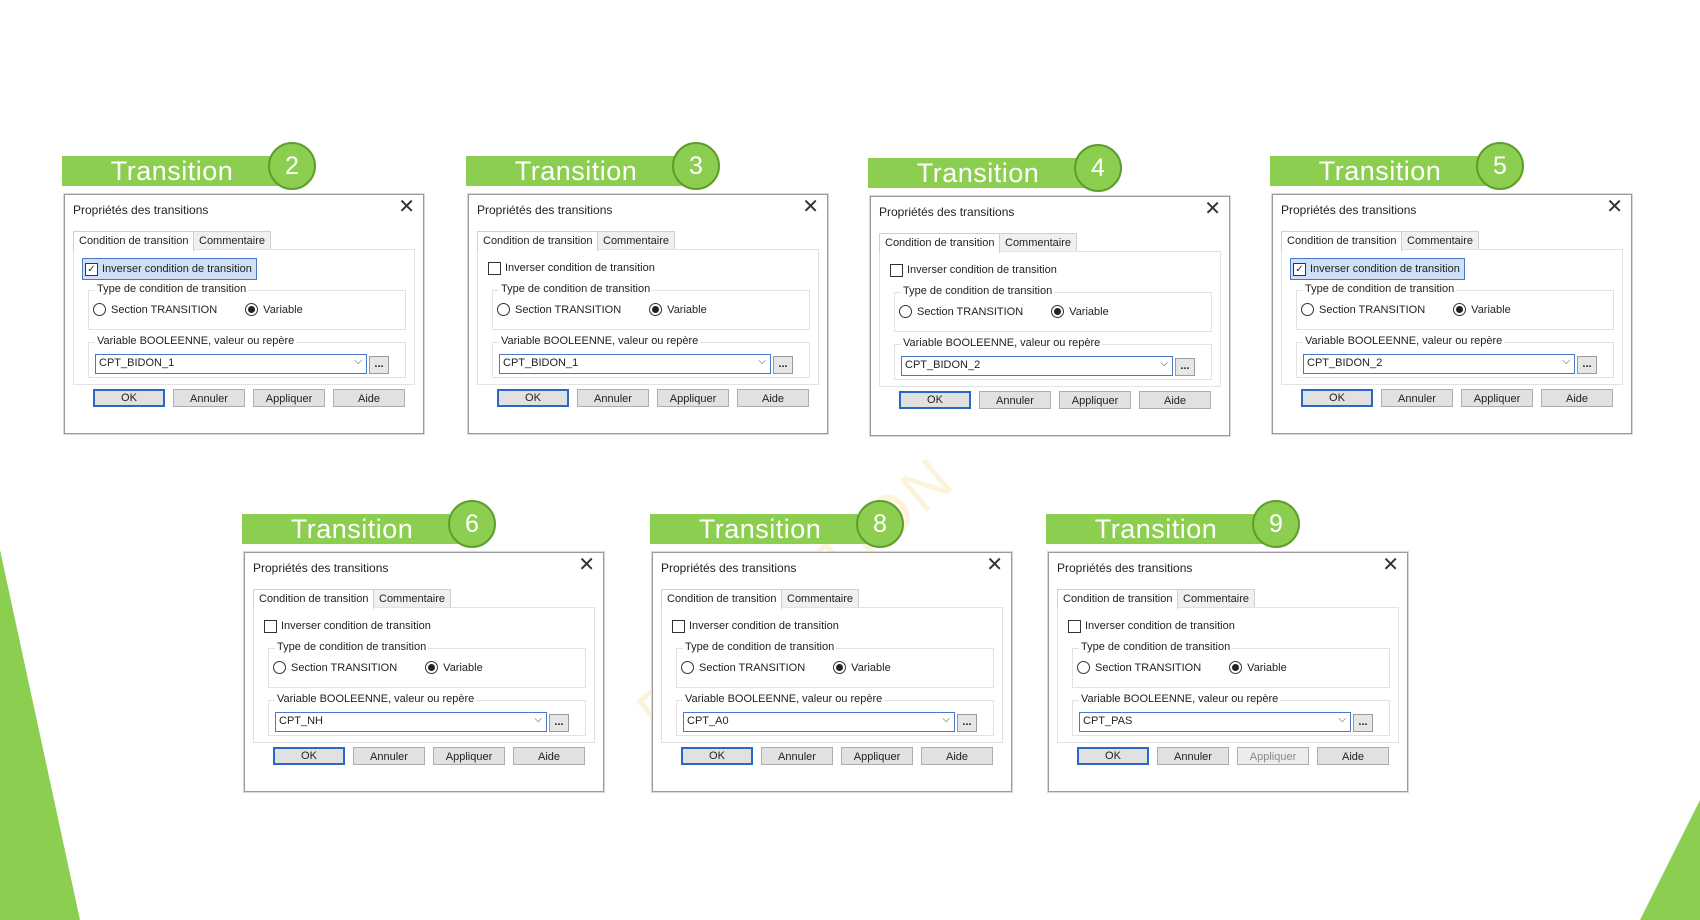 This screenshot has height=920, width=1700. Describe the element at coordinates (352, 647) in the screenshot. I see `condition-type-legend: Type de condition de transition` at that location.